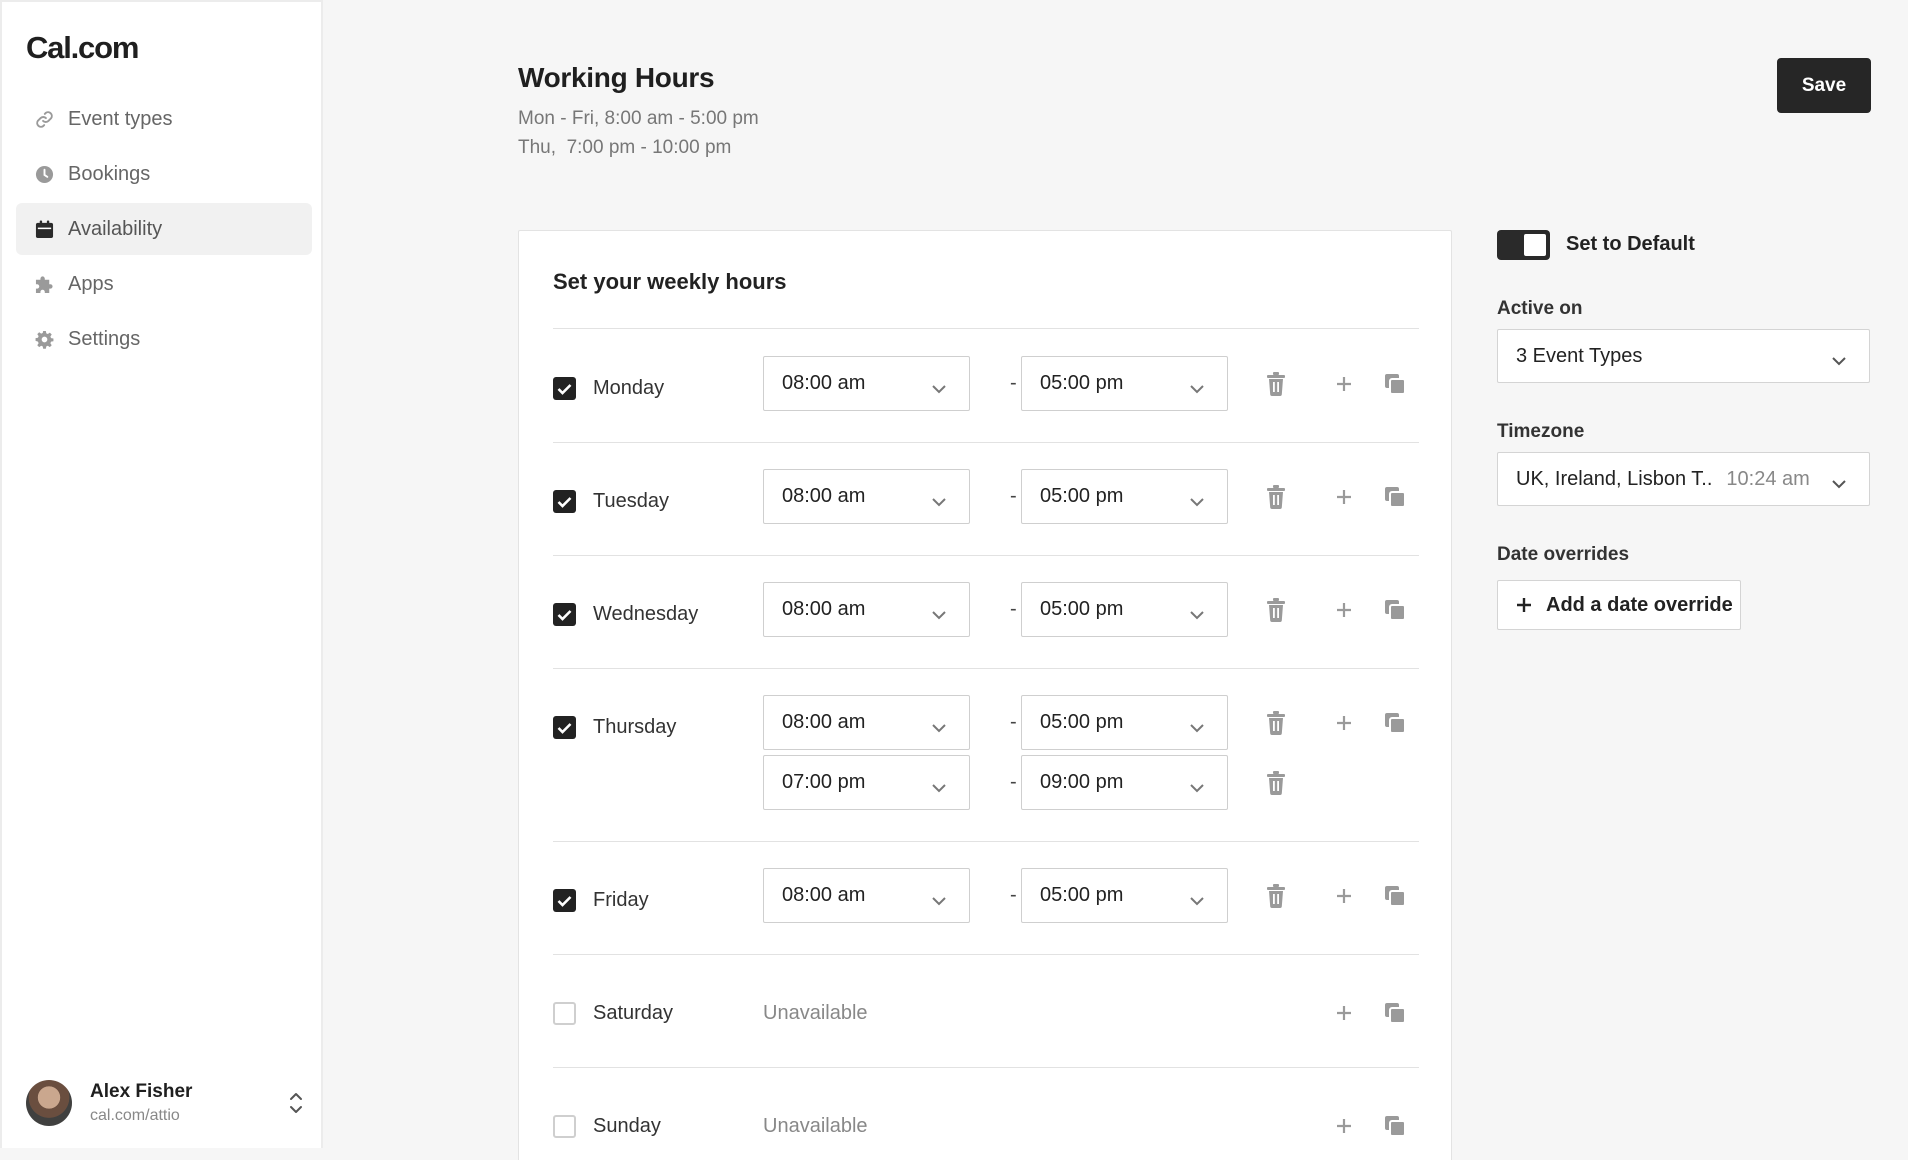  What do you see at coordinates (166, 1103) in the screenshot?
I see `user-profile: Alex Fisher cal.com/attio` at bounding box center [166, 1103].